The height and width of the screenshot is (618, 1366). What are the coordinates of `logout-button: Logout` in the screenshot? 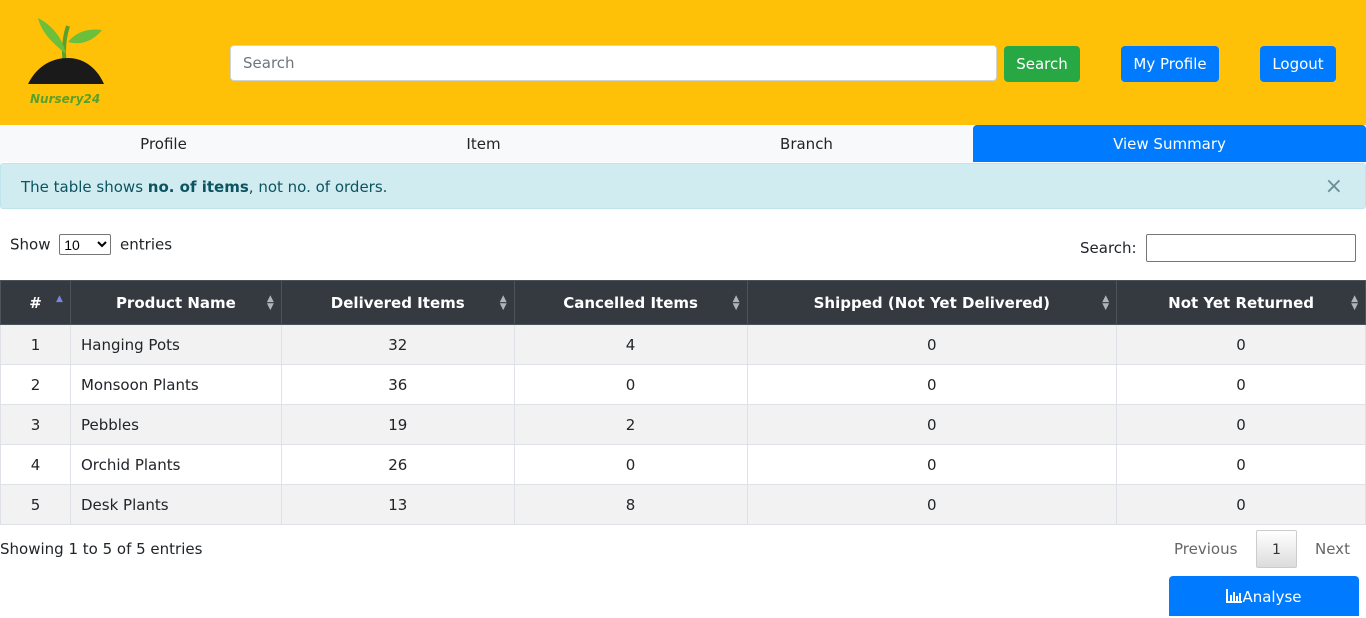 It's located at (1298, 64).